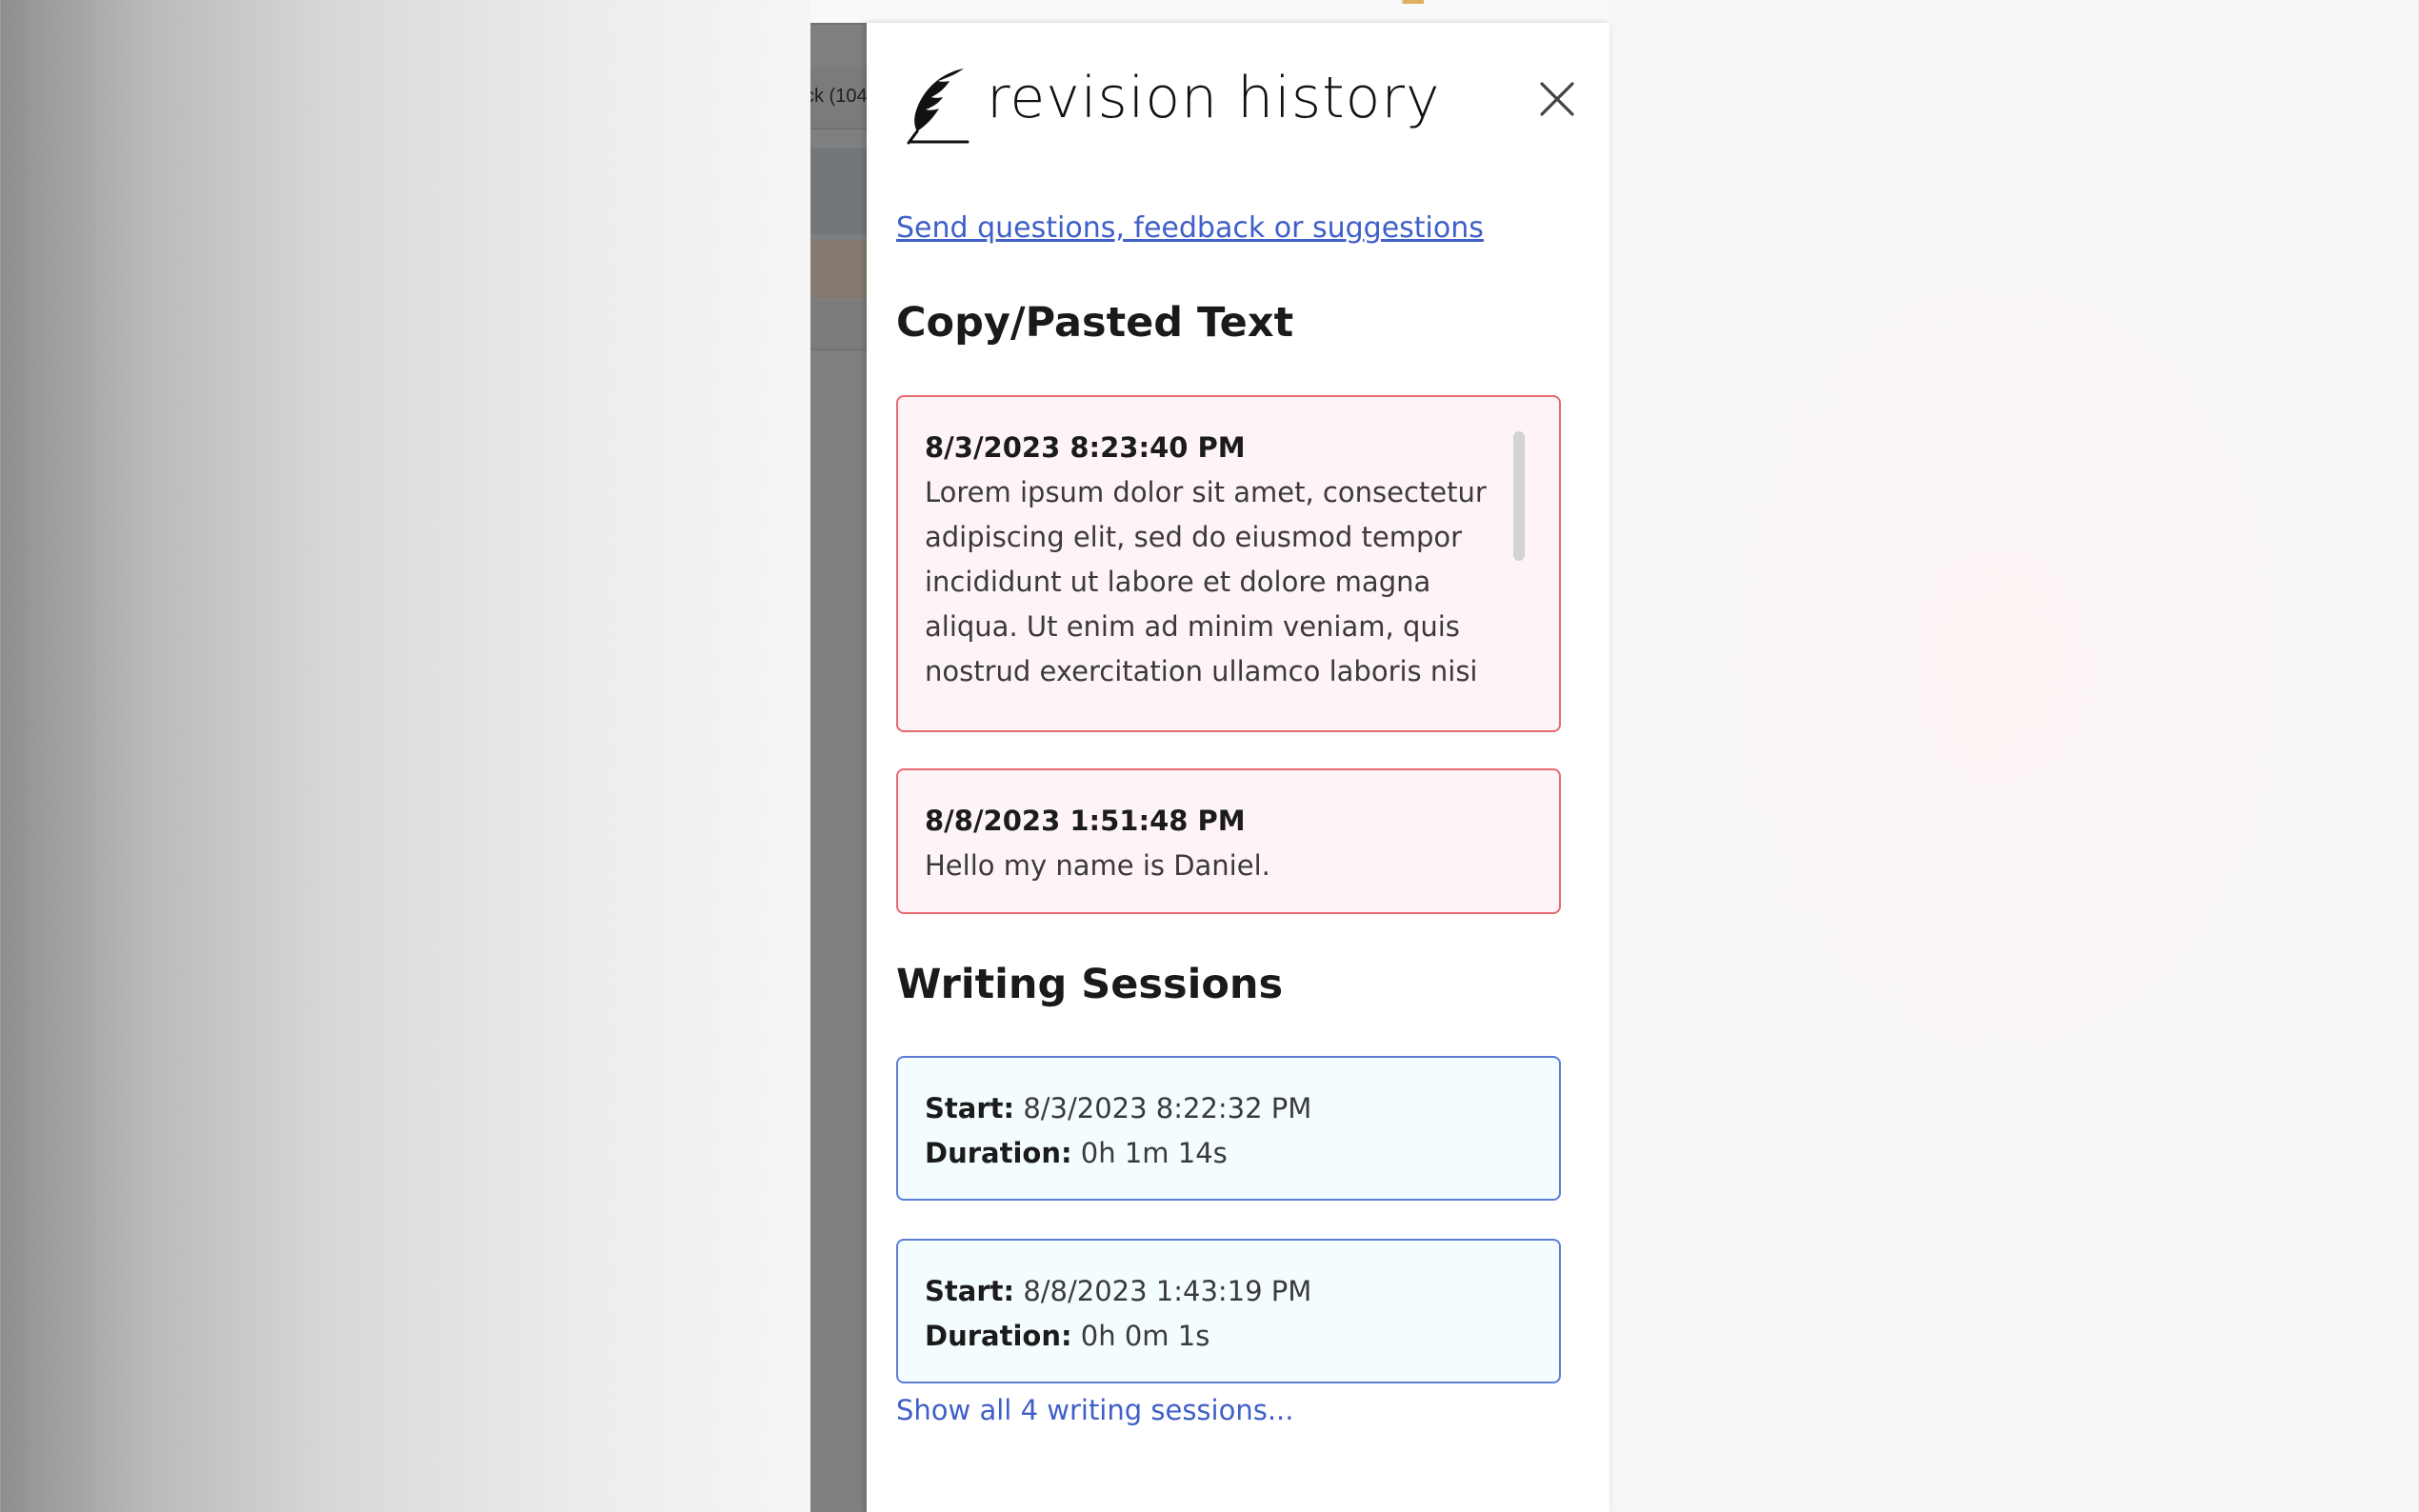 This screenshot has height=1512, width=2419. I want to click on session-start: Start: 8/8/2023 1:43:19 PM, so click(1228, 1291).